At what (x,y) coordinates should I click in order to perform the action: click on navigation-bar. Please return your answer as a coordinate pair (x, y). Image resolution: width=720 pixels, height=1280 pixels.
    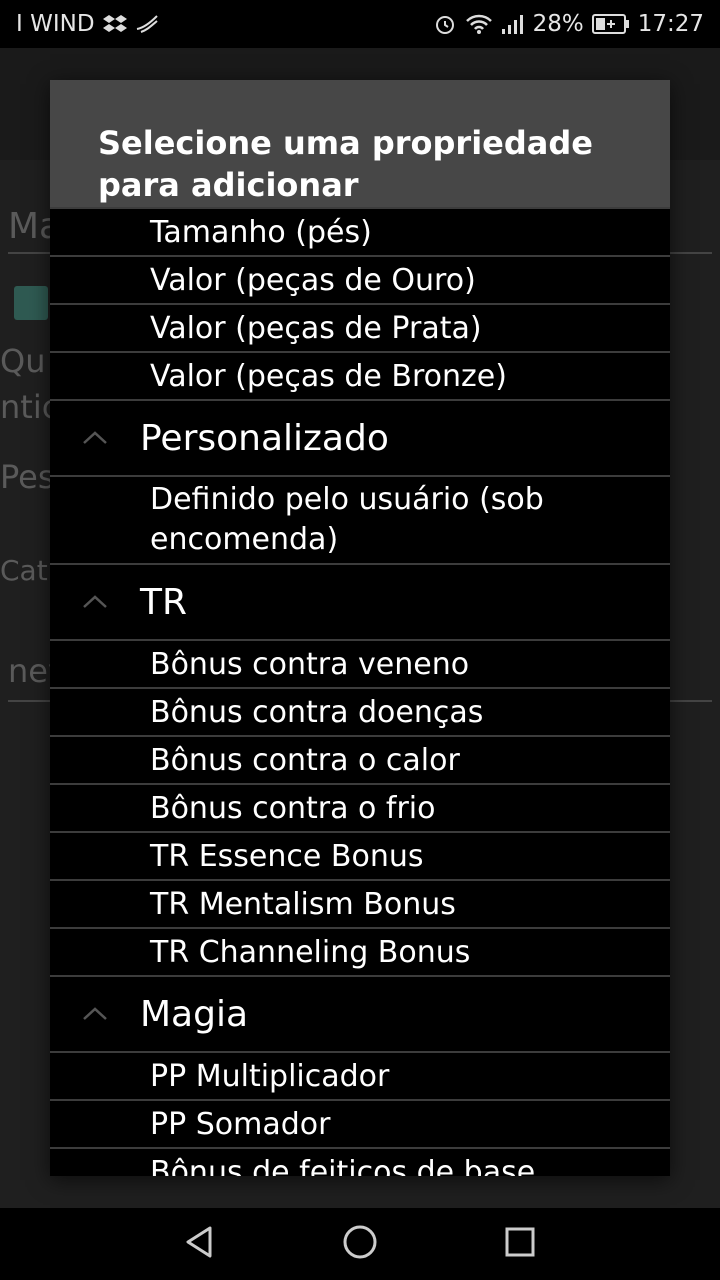
    Looking at the image, I should click on (360, 1244).